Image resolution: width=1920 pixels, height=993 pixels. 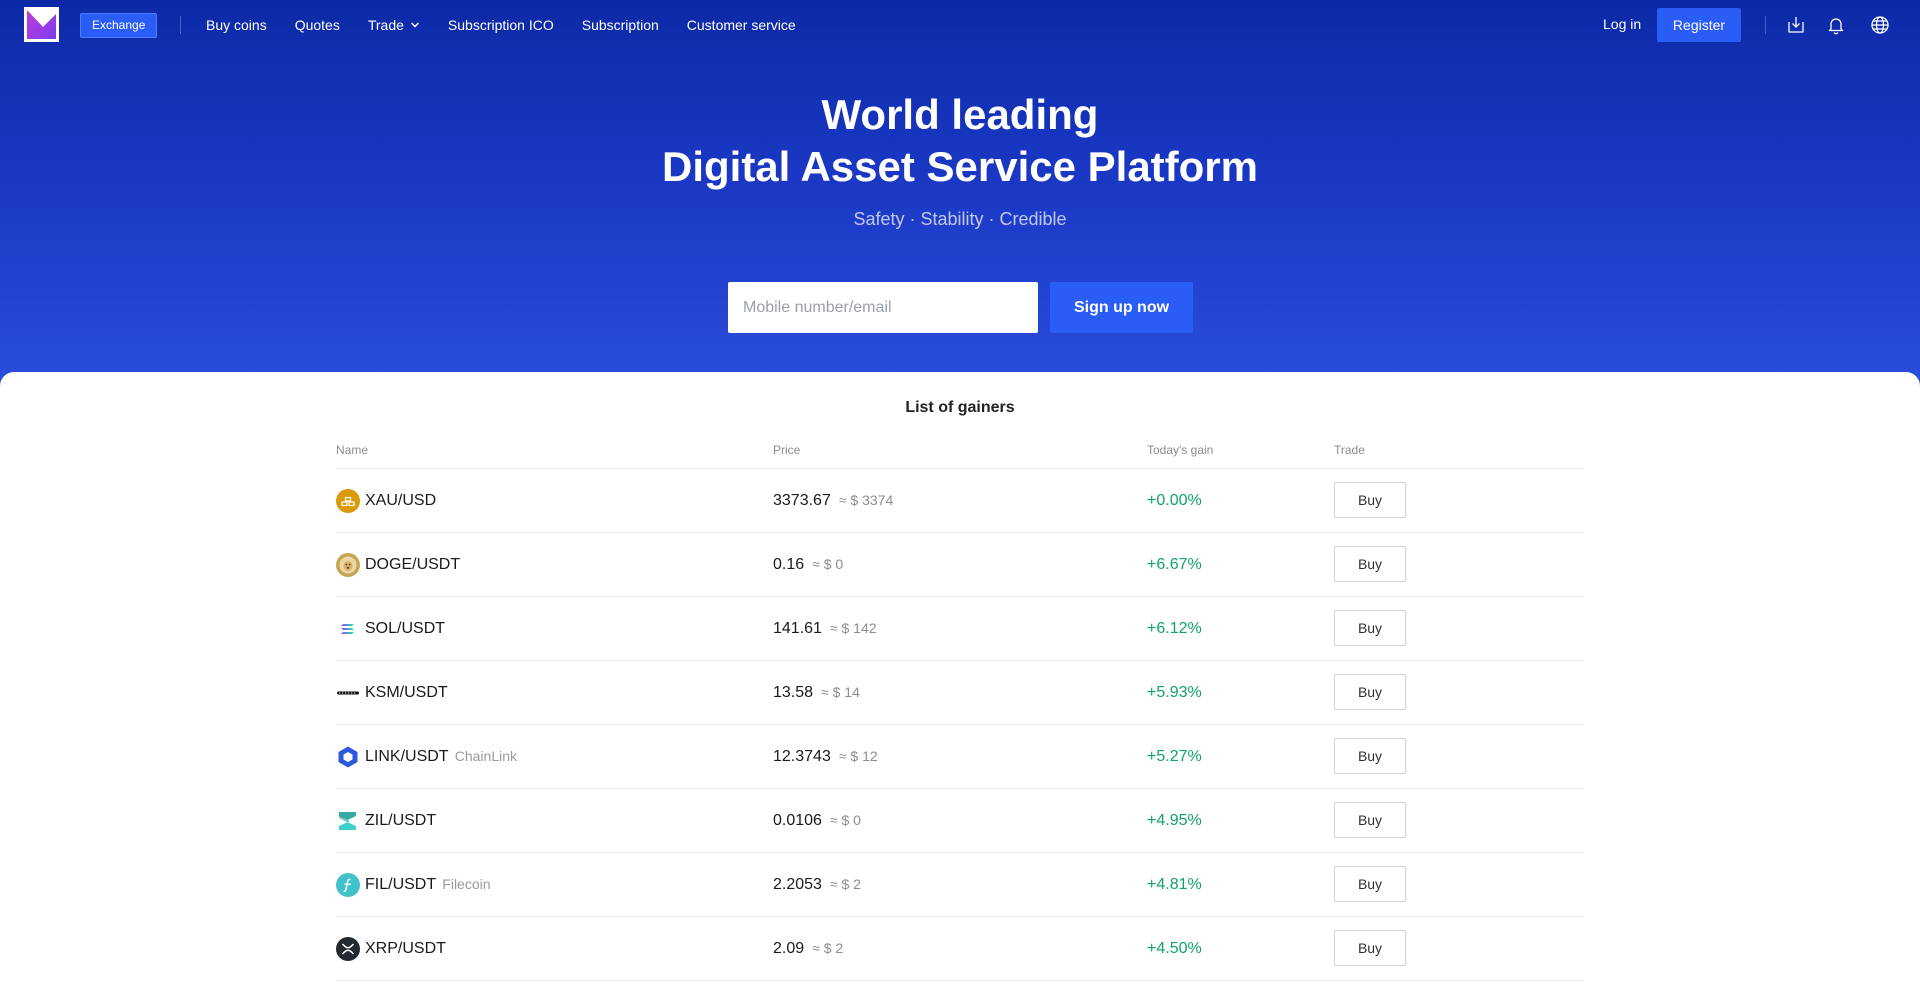 What do you see at coordinates (1622, 24) in the screenshot?
I see `login-link: Log in` at bounding box center [1622, 24].